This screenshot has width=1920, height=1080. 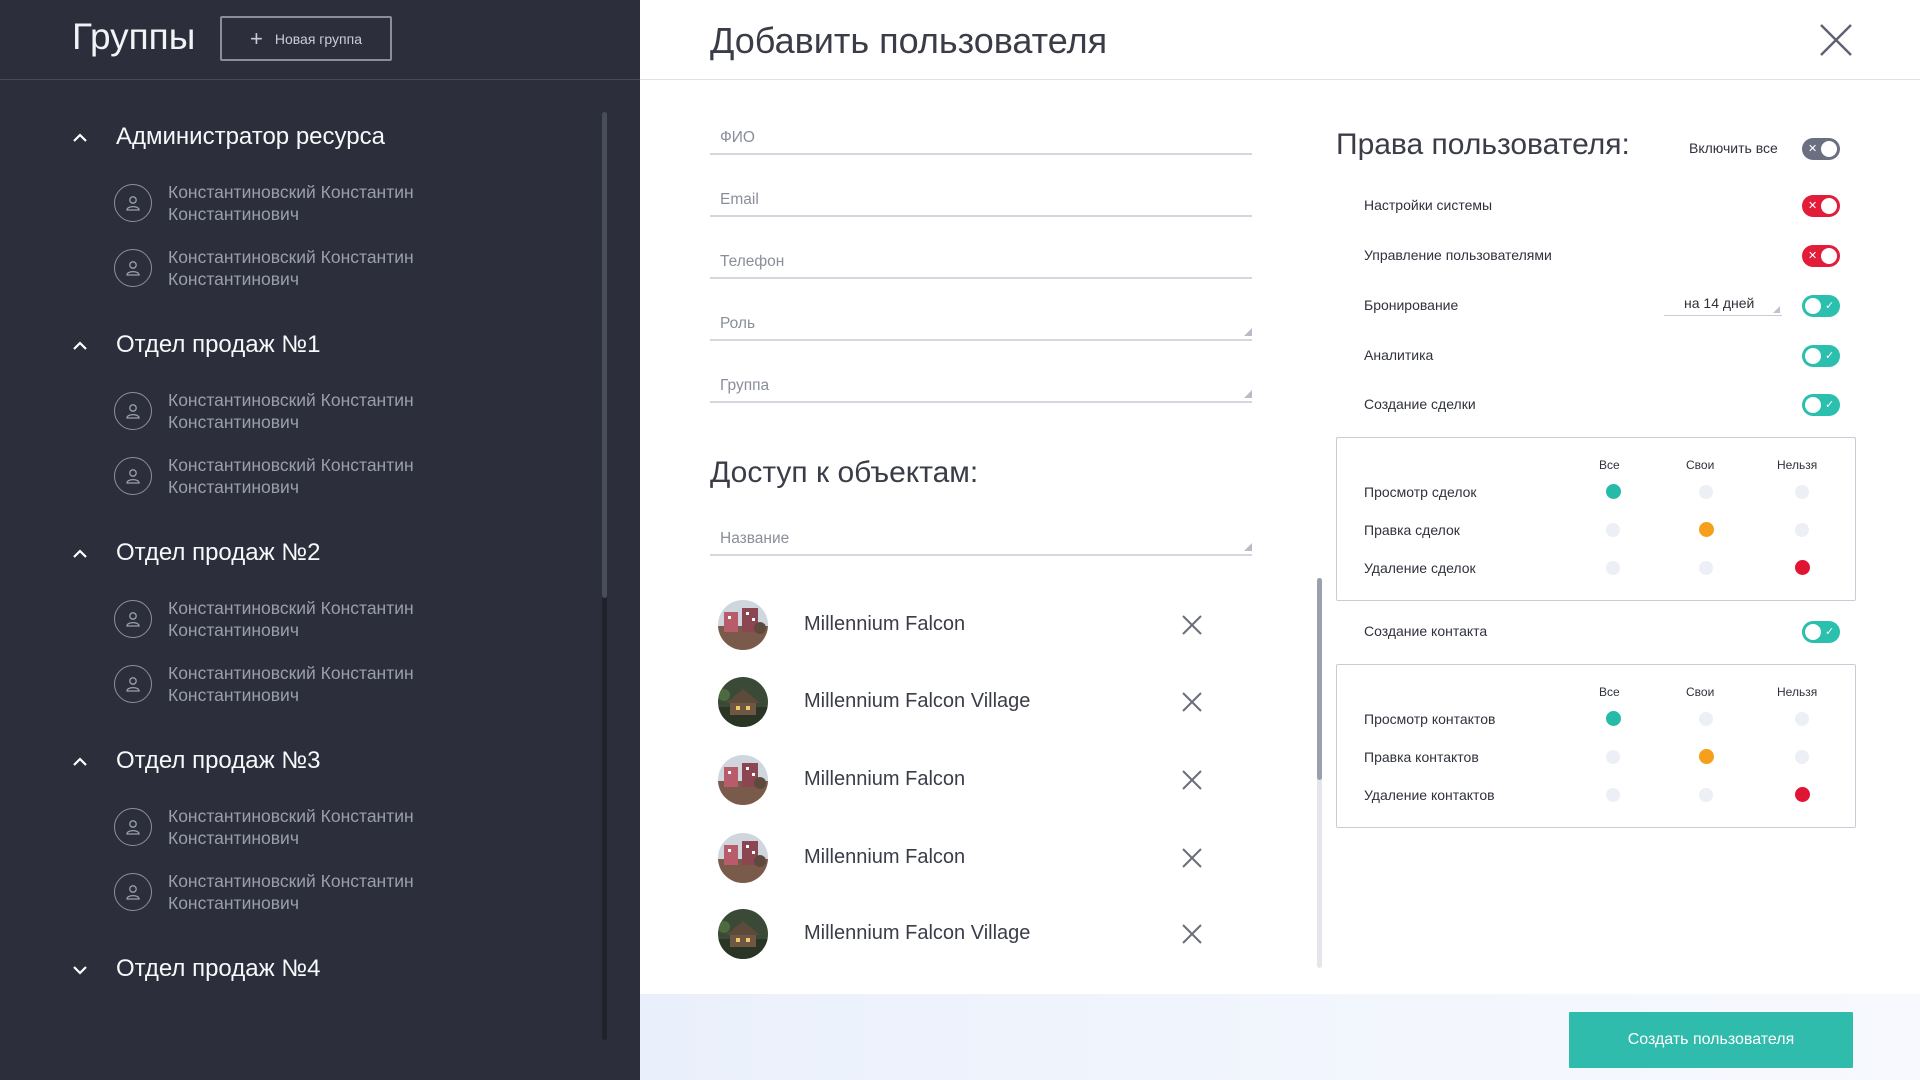 What do you see at coordinates (738, 323) in the screenshot?
I see `role-placeholder: Роль` at bounding box center [738, 323].